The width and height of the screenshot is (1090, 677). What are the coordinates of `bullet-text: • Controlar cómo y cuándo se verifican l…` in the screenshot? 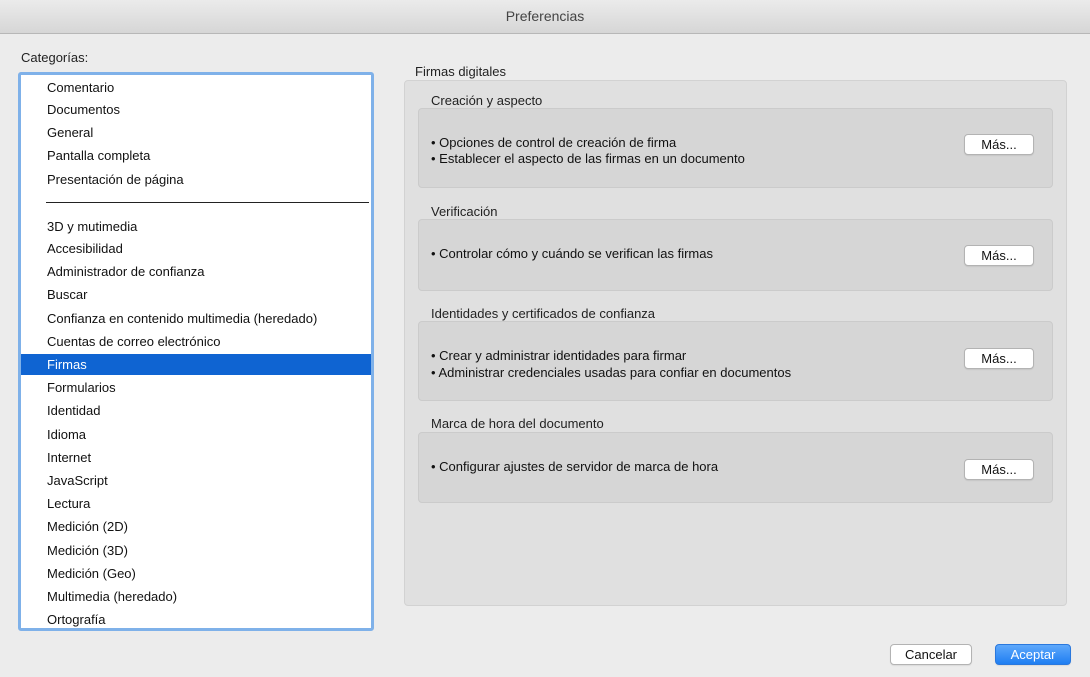 It's located at (572, 253).